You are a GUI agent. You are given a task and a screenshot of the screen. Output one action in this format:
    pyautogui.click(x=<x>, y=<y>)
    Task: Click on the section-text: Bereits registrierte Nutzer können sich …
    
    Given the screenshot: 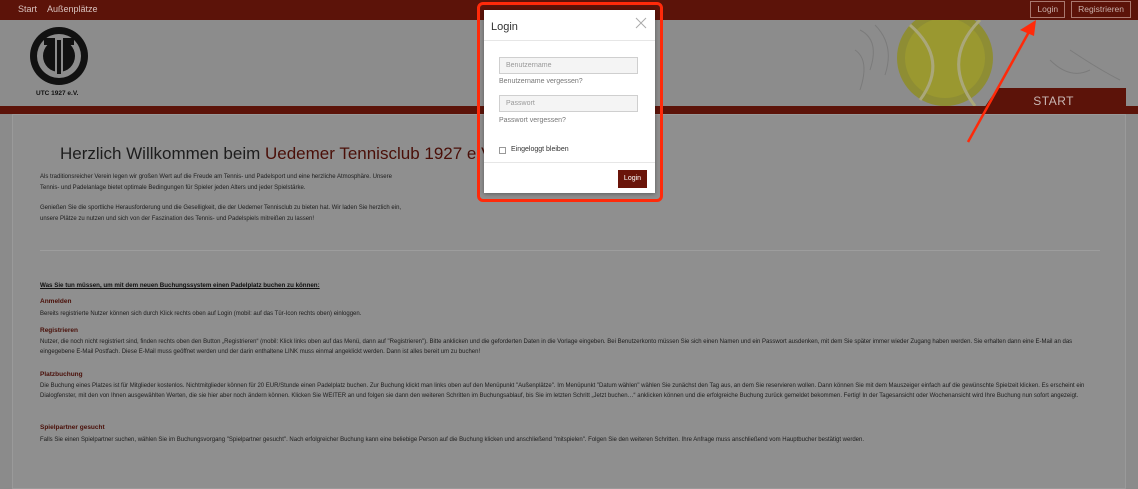 What is the action you would take?
    pyautogui.click(x=201, y=314)
    